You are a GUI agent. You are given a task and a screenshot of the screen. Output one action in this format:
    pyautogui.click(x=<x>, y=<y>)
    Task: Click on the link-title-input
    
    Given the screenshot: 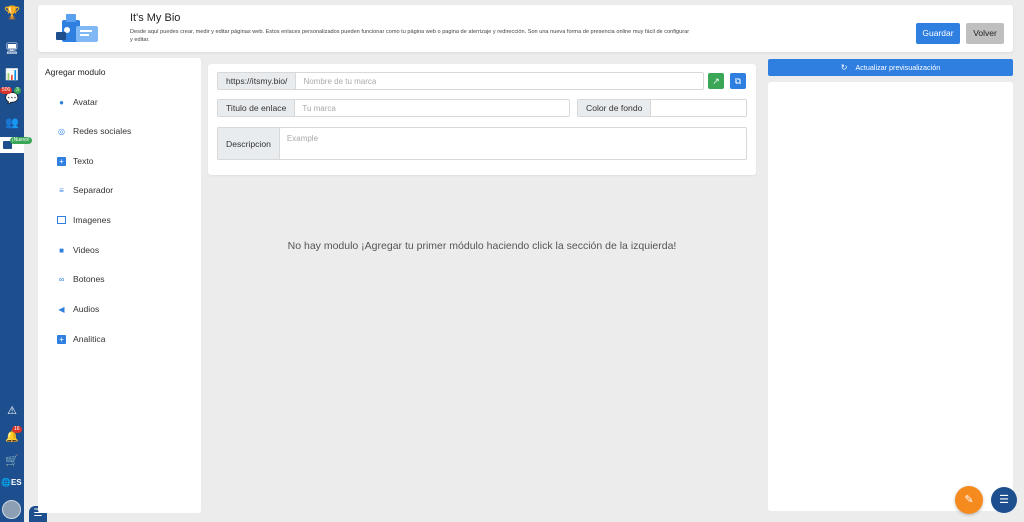 What is the action you would take?
    pyautogui.click(x=432, y=108)
    